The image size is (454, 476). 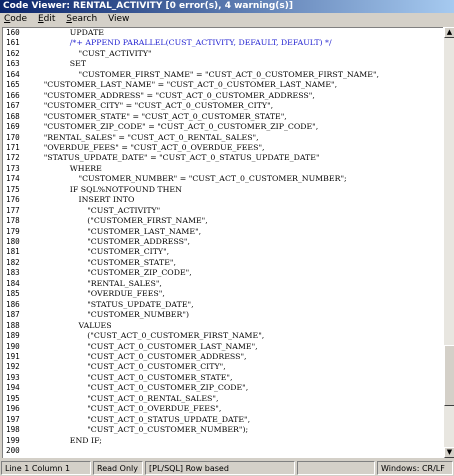 What do you see at coordinates (13, 64) in the screenshot?
I see `line-number: 163` at bounding box center [13, 64].